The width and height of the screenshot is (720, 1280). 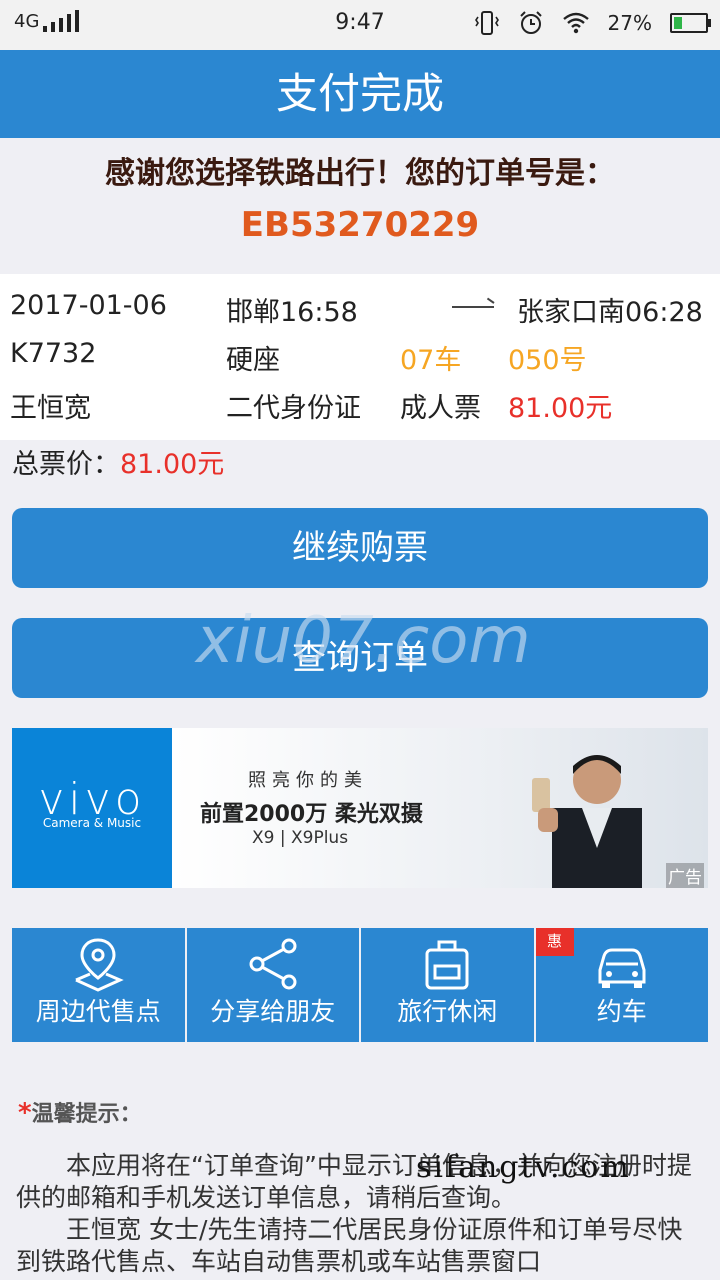 What do you see at coordinates (86, 1114) in the screenshot?
I see `tips-title-text: 温馨提示：` at bounding box center [86, 1114].